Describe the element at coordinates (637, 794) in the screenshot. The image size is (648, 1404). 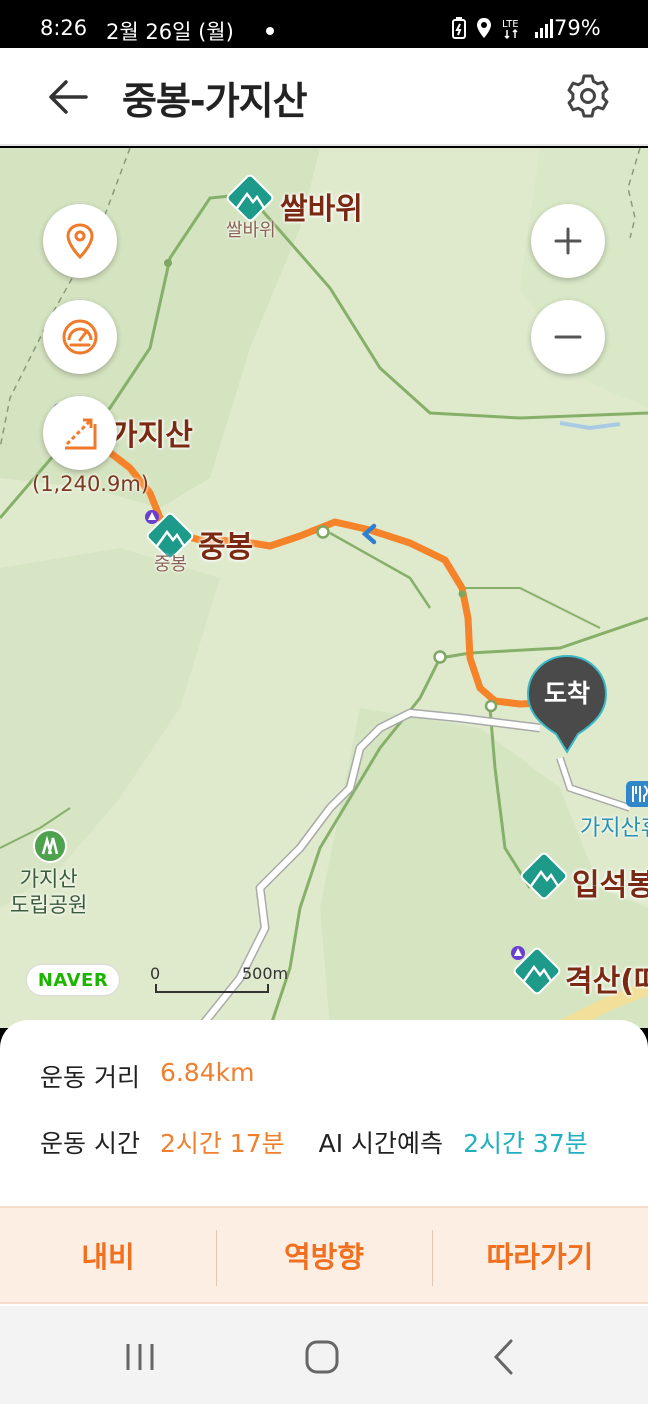
I see `restaurant-poi-icon` at that location.